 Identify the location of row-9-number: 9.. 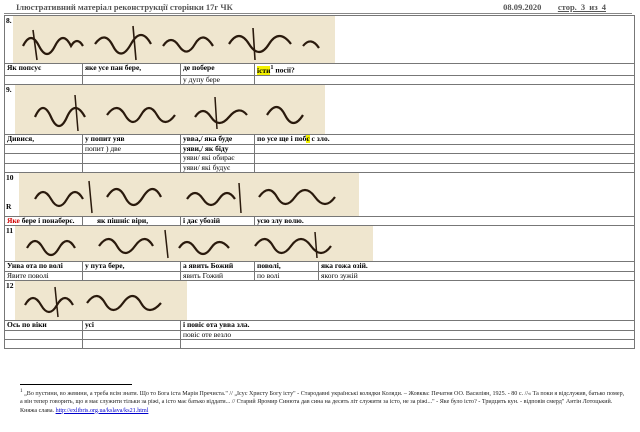
(9, 90).